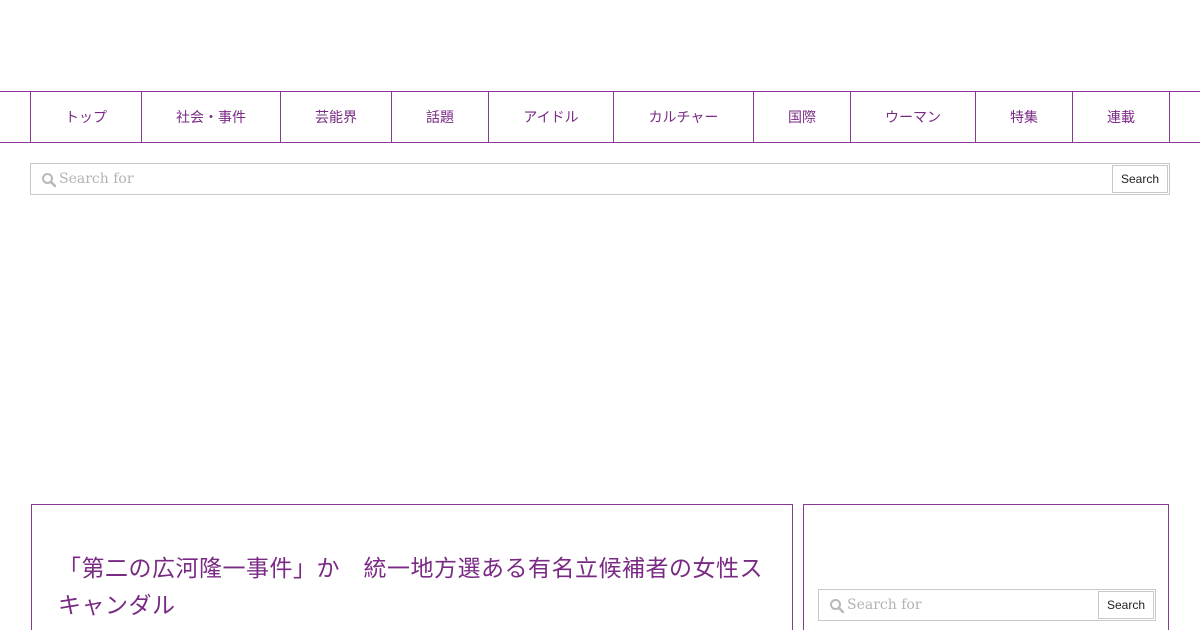  What do you see at coordinates (211, 117) in the screenshot?
I see `nav-item-society: 社会・事件` at bounding box center [211, 117].